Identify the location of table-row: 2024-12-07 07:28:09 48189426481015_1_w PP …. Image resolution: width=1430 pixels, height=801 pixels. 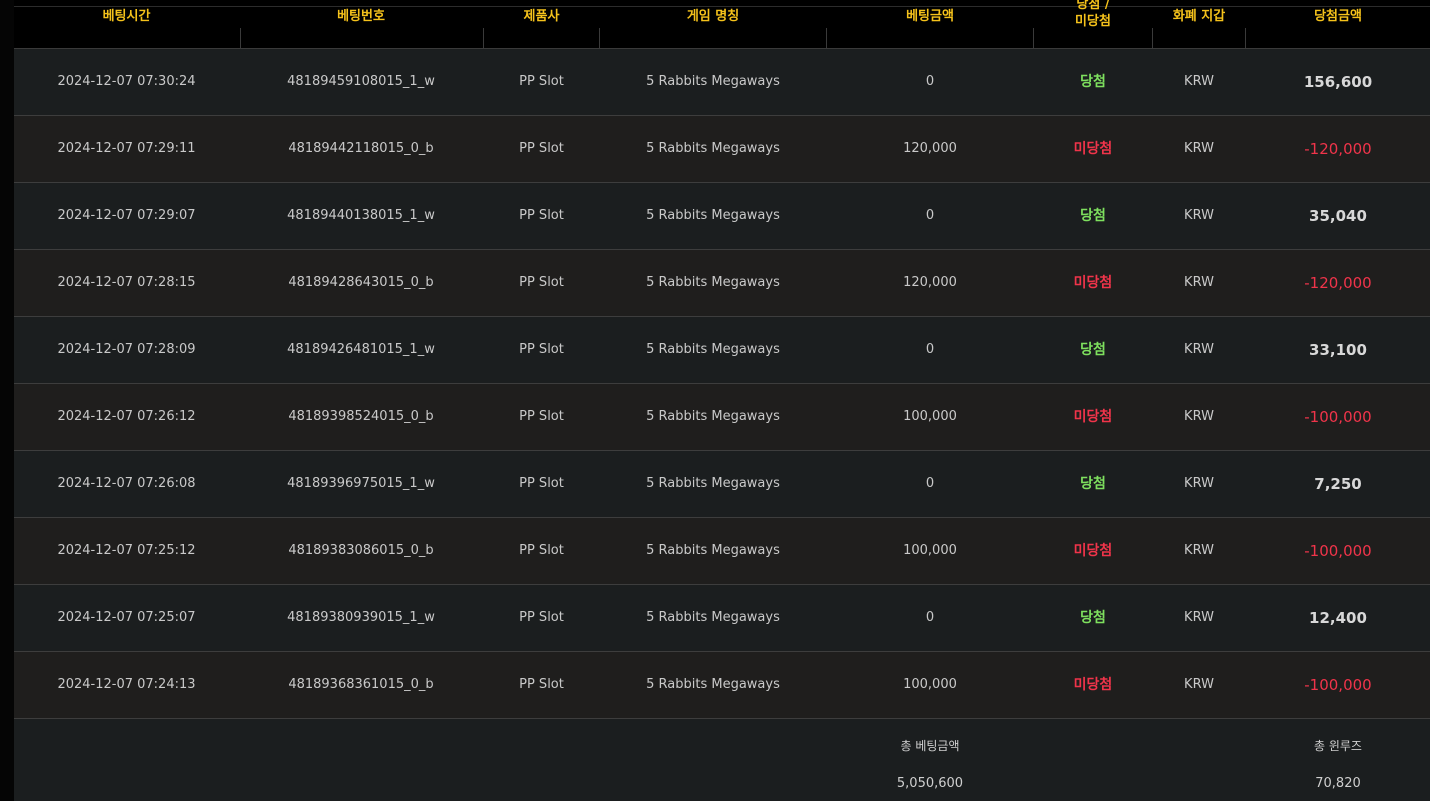
(722, 350).